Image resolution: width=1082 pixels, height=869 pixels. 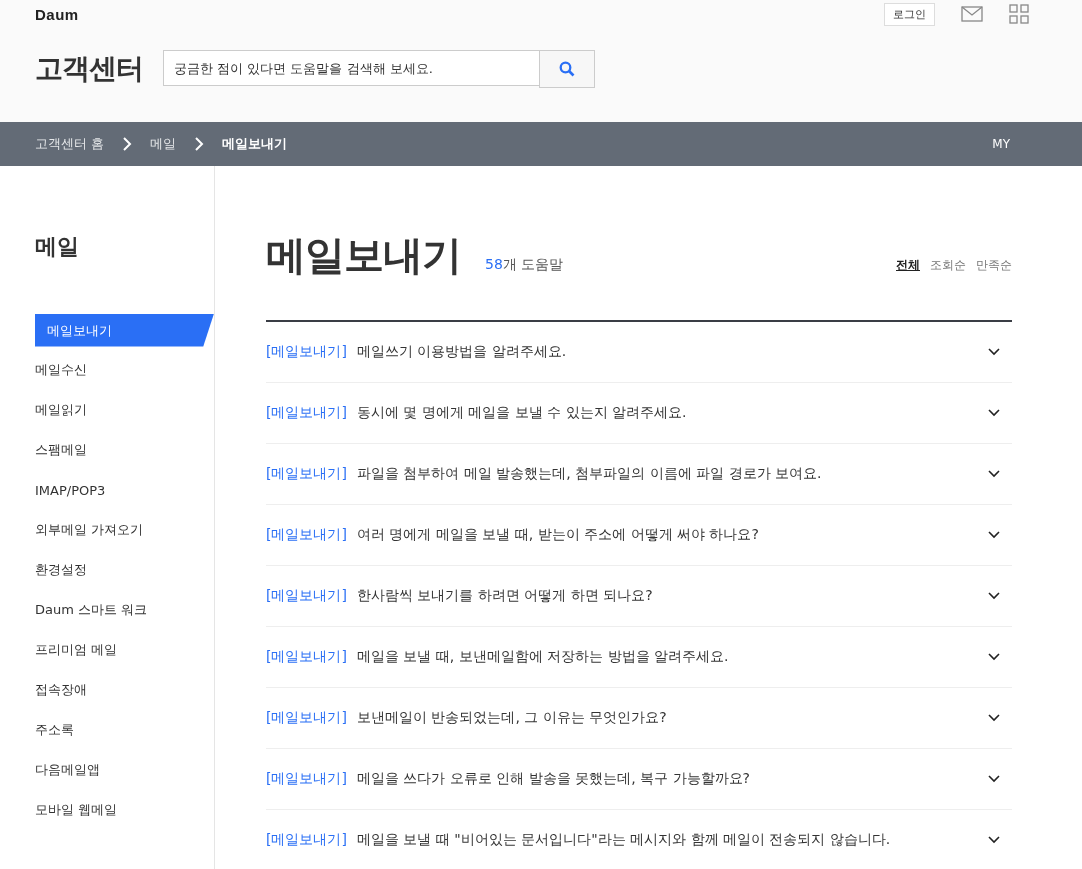 What do you see at coordinates (461, 352) in the screenshot?
I see `question-link: 메일쓰기 이용방법을 알려주세요.` at bounding box center [461, 352].